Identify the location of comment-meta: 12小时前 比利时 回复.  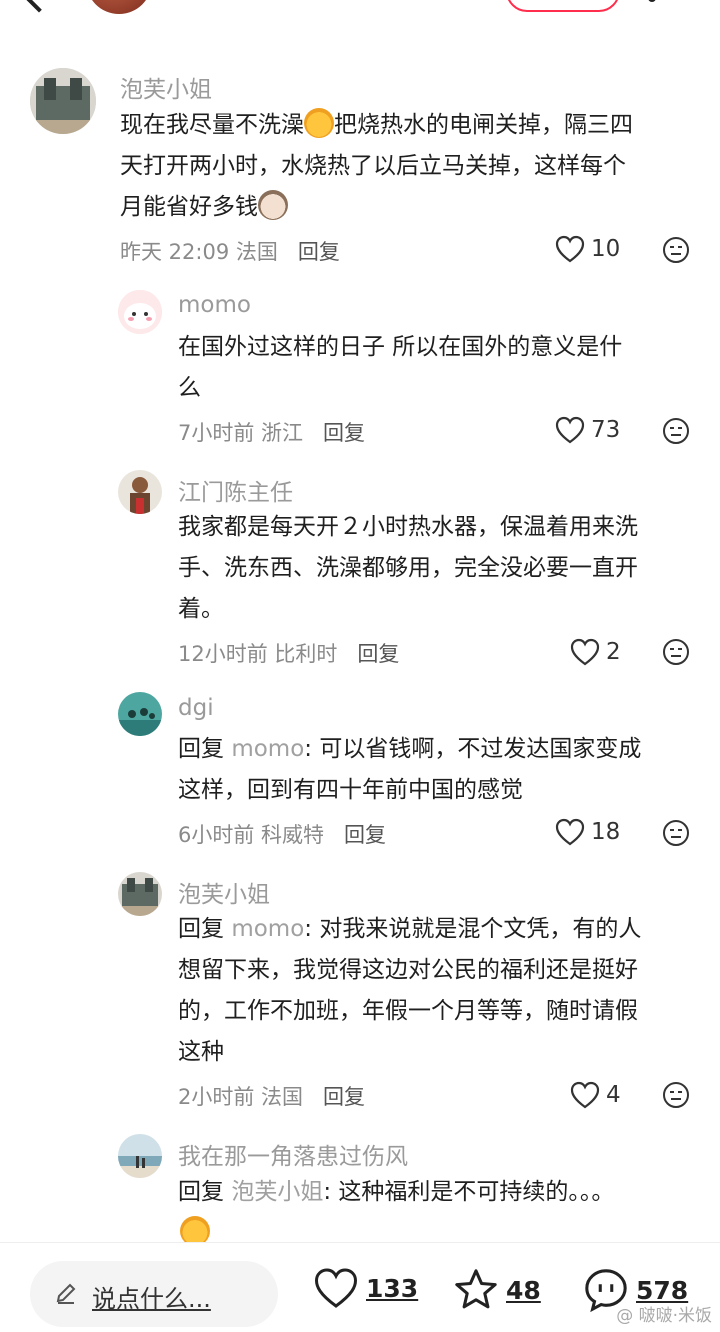
(288, 653).